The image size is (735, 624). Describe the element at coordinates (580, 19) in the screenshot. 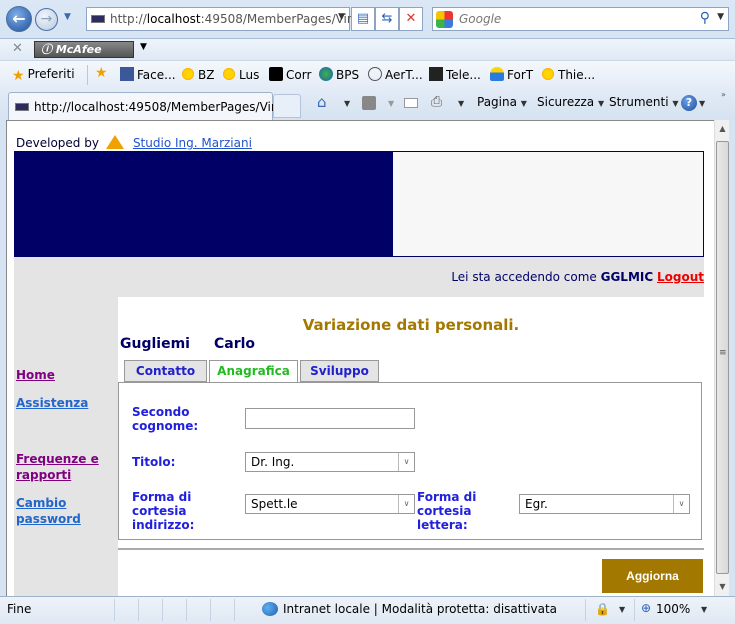

I see `search-bar: Google ⚲ ▼` at that location.